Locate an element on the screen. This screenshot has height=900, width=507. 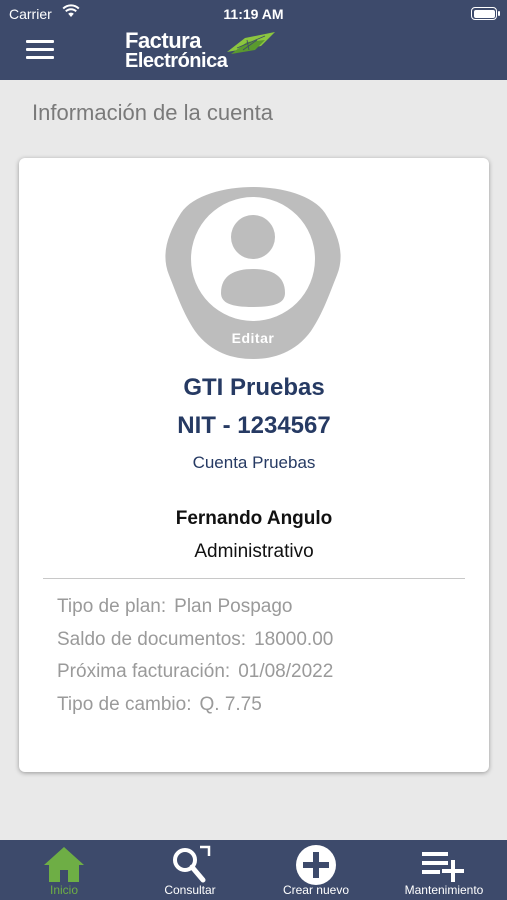
info-label: Próxima facturación: is located at coordinates (144, 671).